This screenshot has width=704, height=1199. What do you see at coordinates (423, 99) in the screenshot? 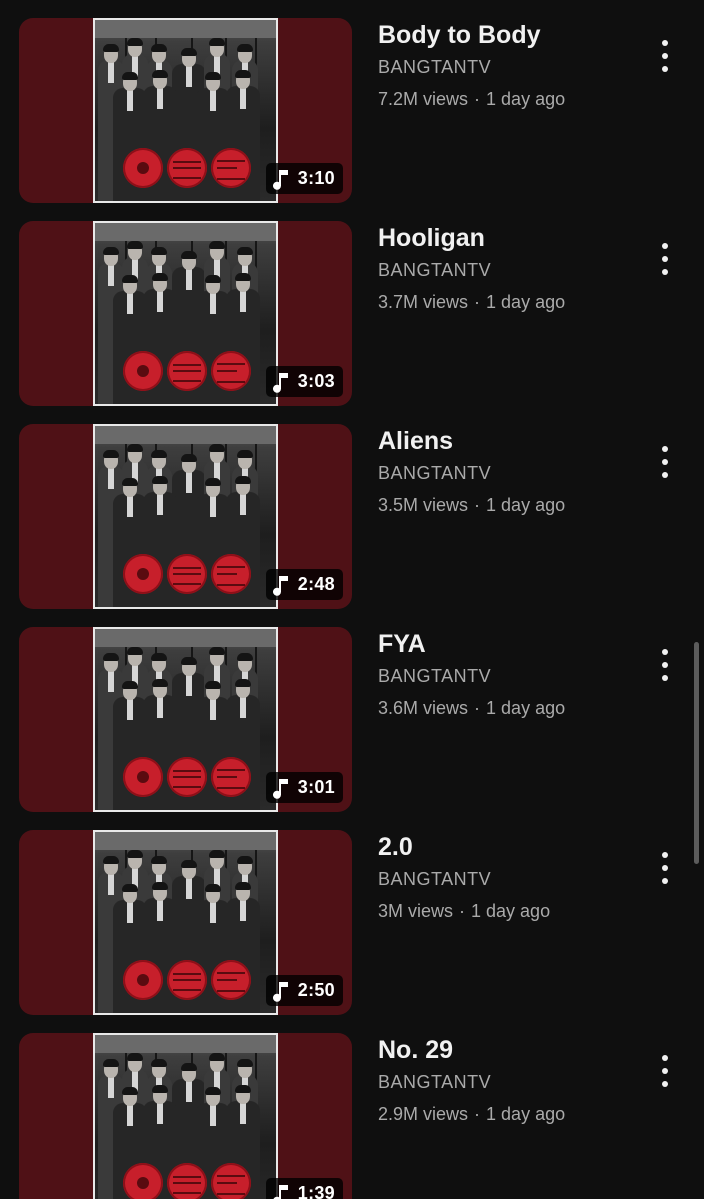
I see `view-count: 7.2M views` at bounding box center [423, 99].